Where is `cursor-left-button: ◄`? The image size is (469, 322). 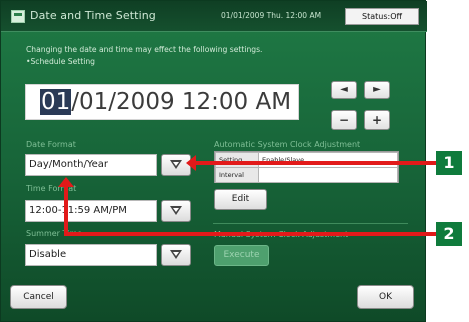 cursor-left-button: ◄ is located at coordinates (344, 90).